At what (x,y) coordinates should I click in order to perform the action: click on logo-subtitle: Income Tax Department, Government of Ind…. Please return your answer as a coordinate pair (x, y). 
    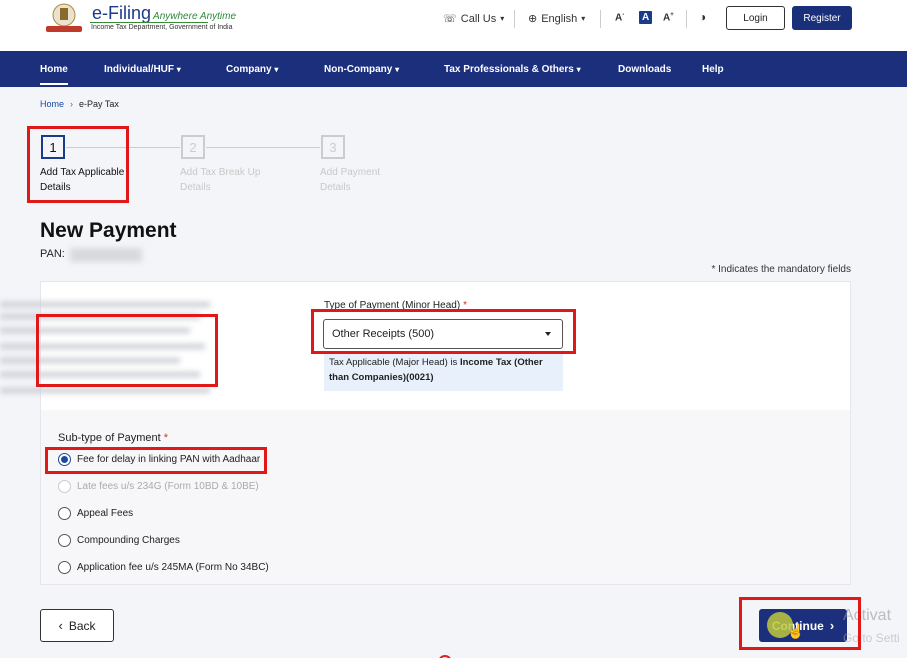
    Looking at the image, I should click on (162, 27).